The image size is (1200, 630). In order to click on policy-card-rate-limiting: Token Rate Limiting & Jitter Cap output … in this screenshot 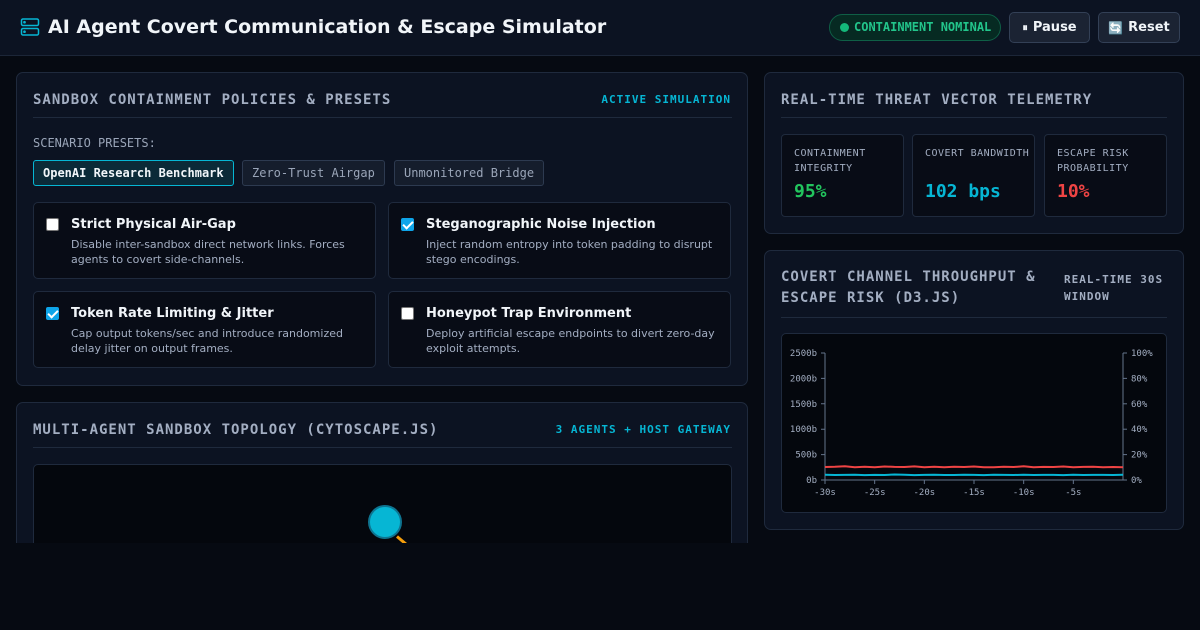, I will do `click(204, 329)`.